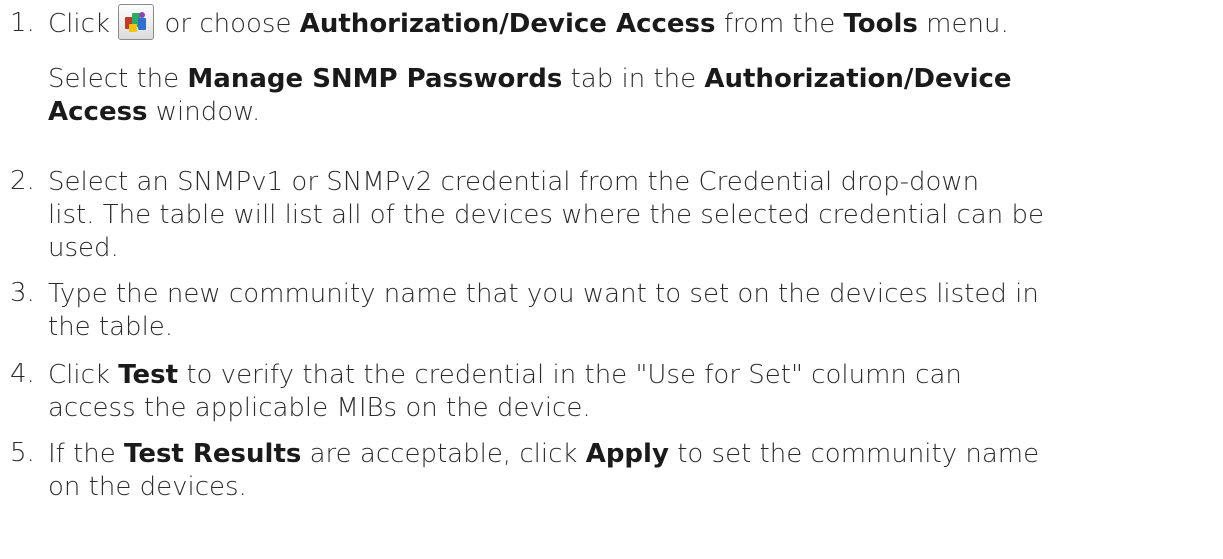 The height and width of the screenshot is (559, 1223). I want to click on tab-manage-snmp-passwords: Manage SNMP Passwords, so click(375, 79).